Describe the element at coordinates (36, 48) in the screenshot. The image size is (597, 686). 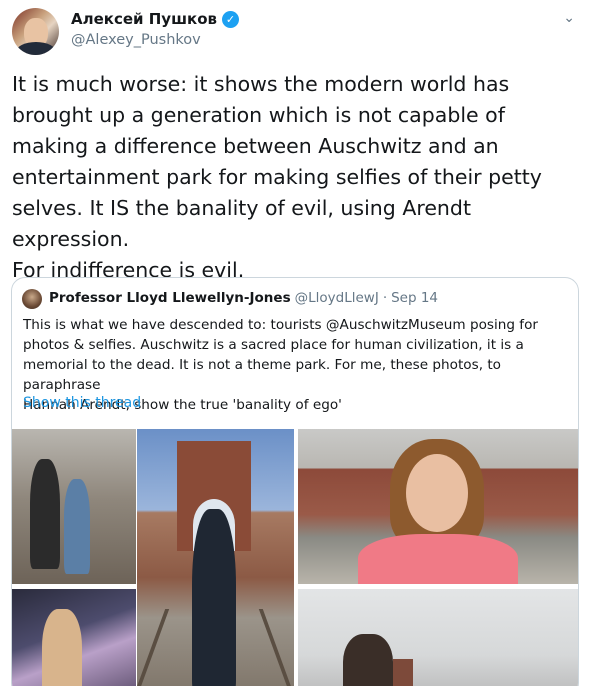
I see `avatar-suit` at that location.